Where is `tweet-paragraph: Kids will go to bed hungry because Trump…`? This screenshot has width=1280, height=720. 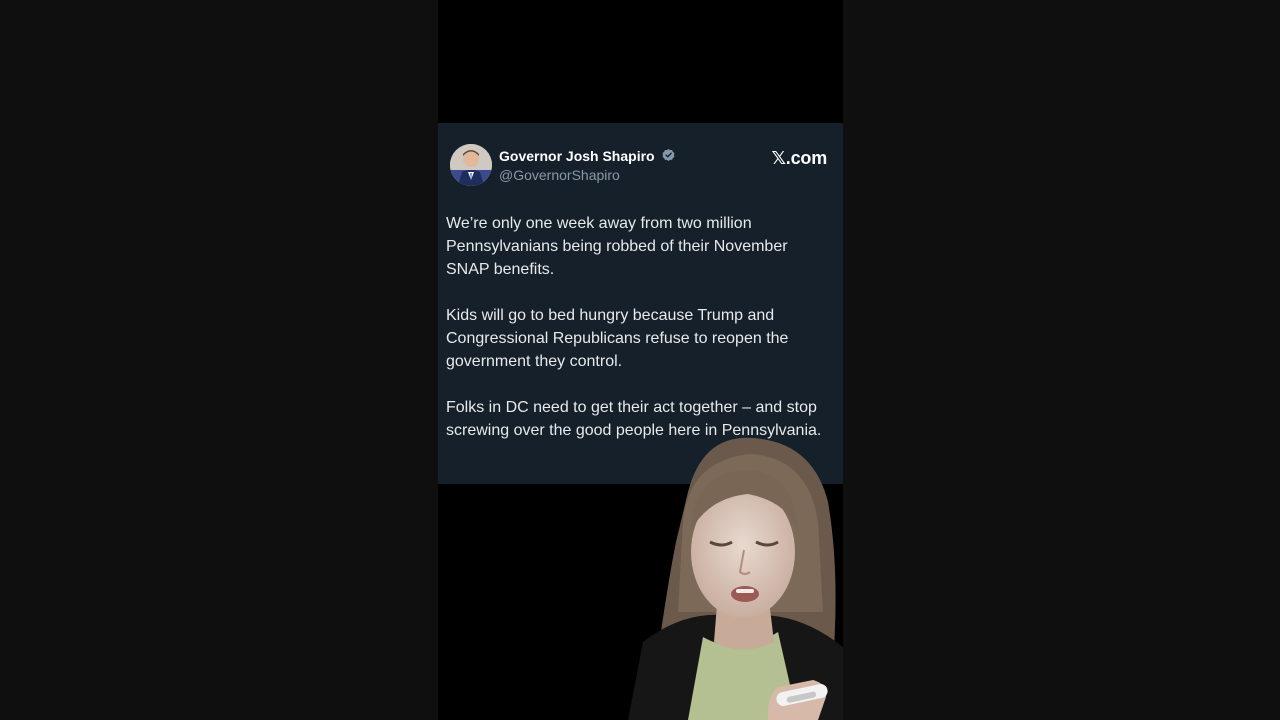 tweet-paragraph: Kids will go to bed hungry because Trump… is located at coordinates (617, 338).